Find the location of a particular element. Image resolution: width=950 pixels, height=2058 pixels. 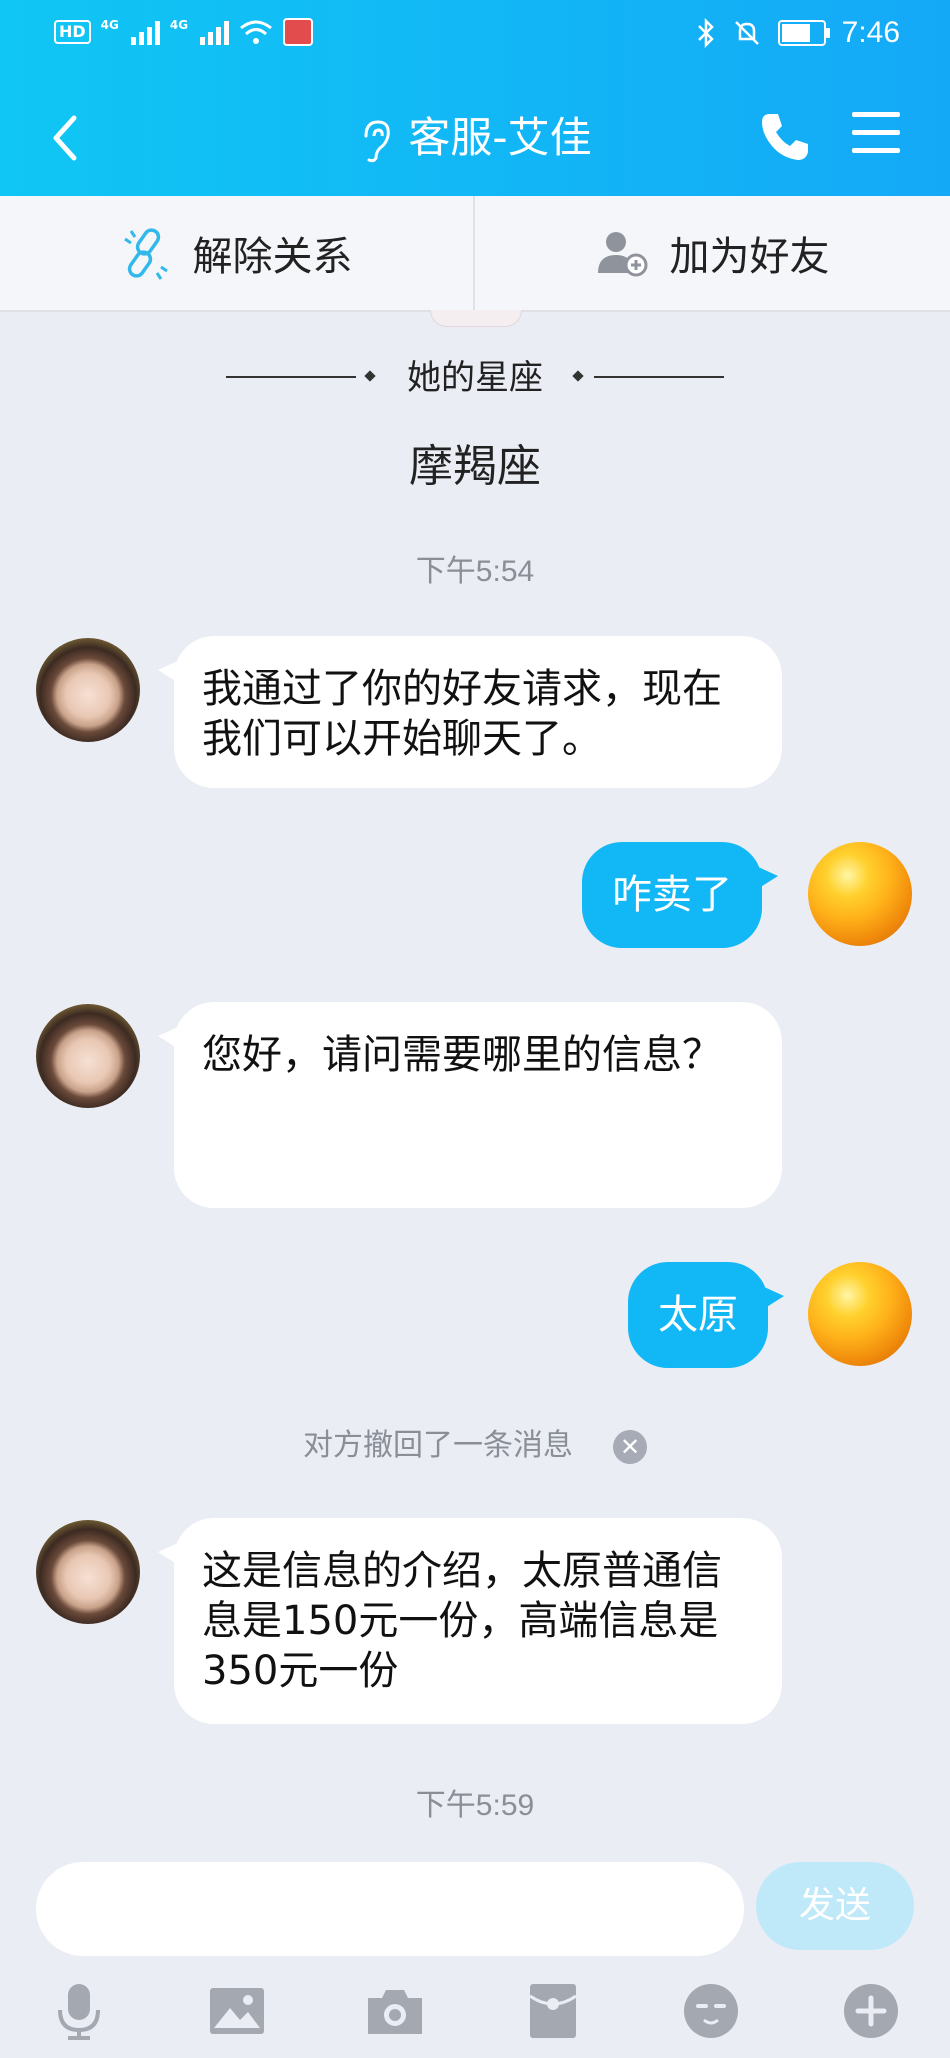

unlink-icon is located at coordinates (145, 254).